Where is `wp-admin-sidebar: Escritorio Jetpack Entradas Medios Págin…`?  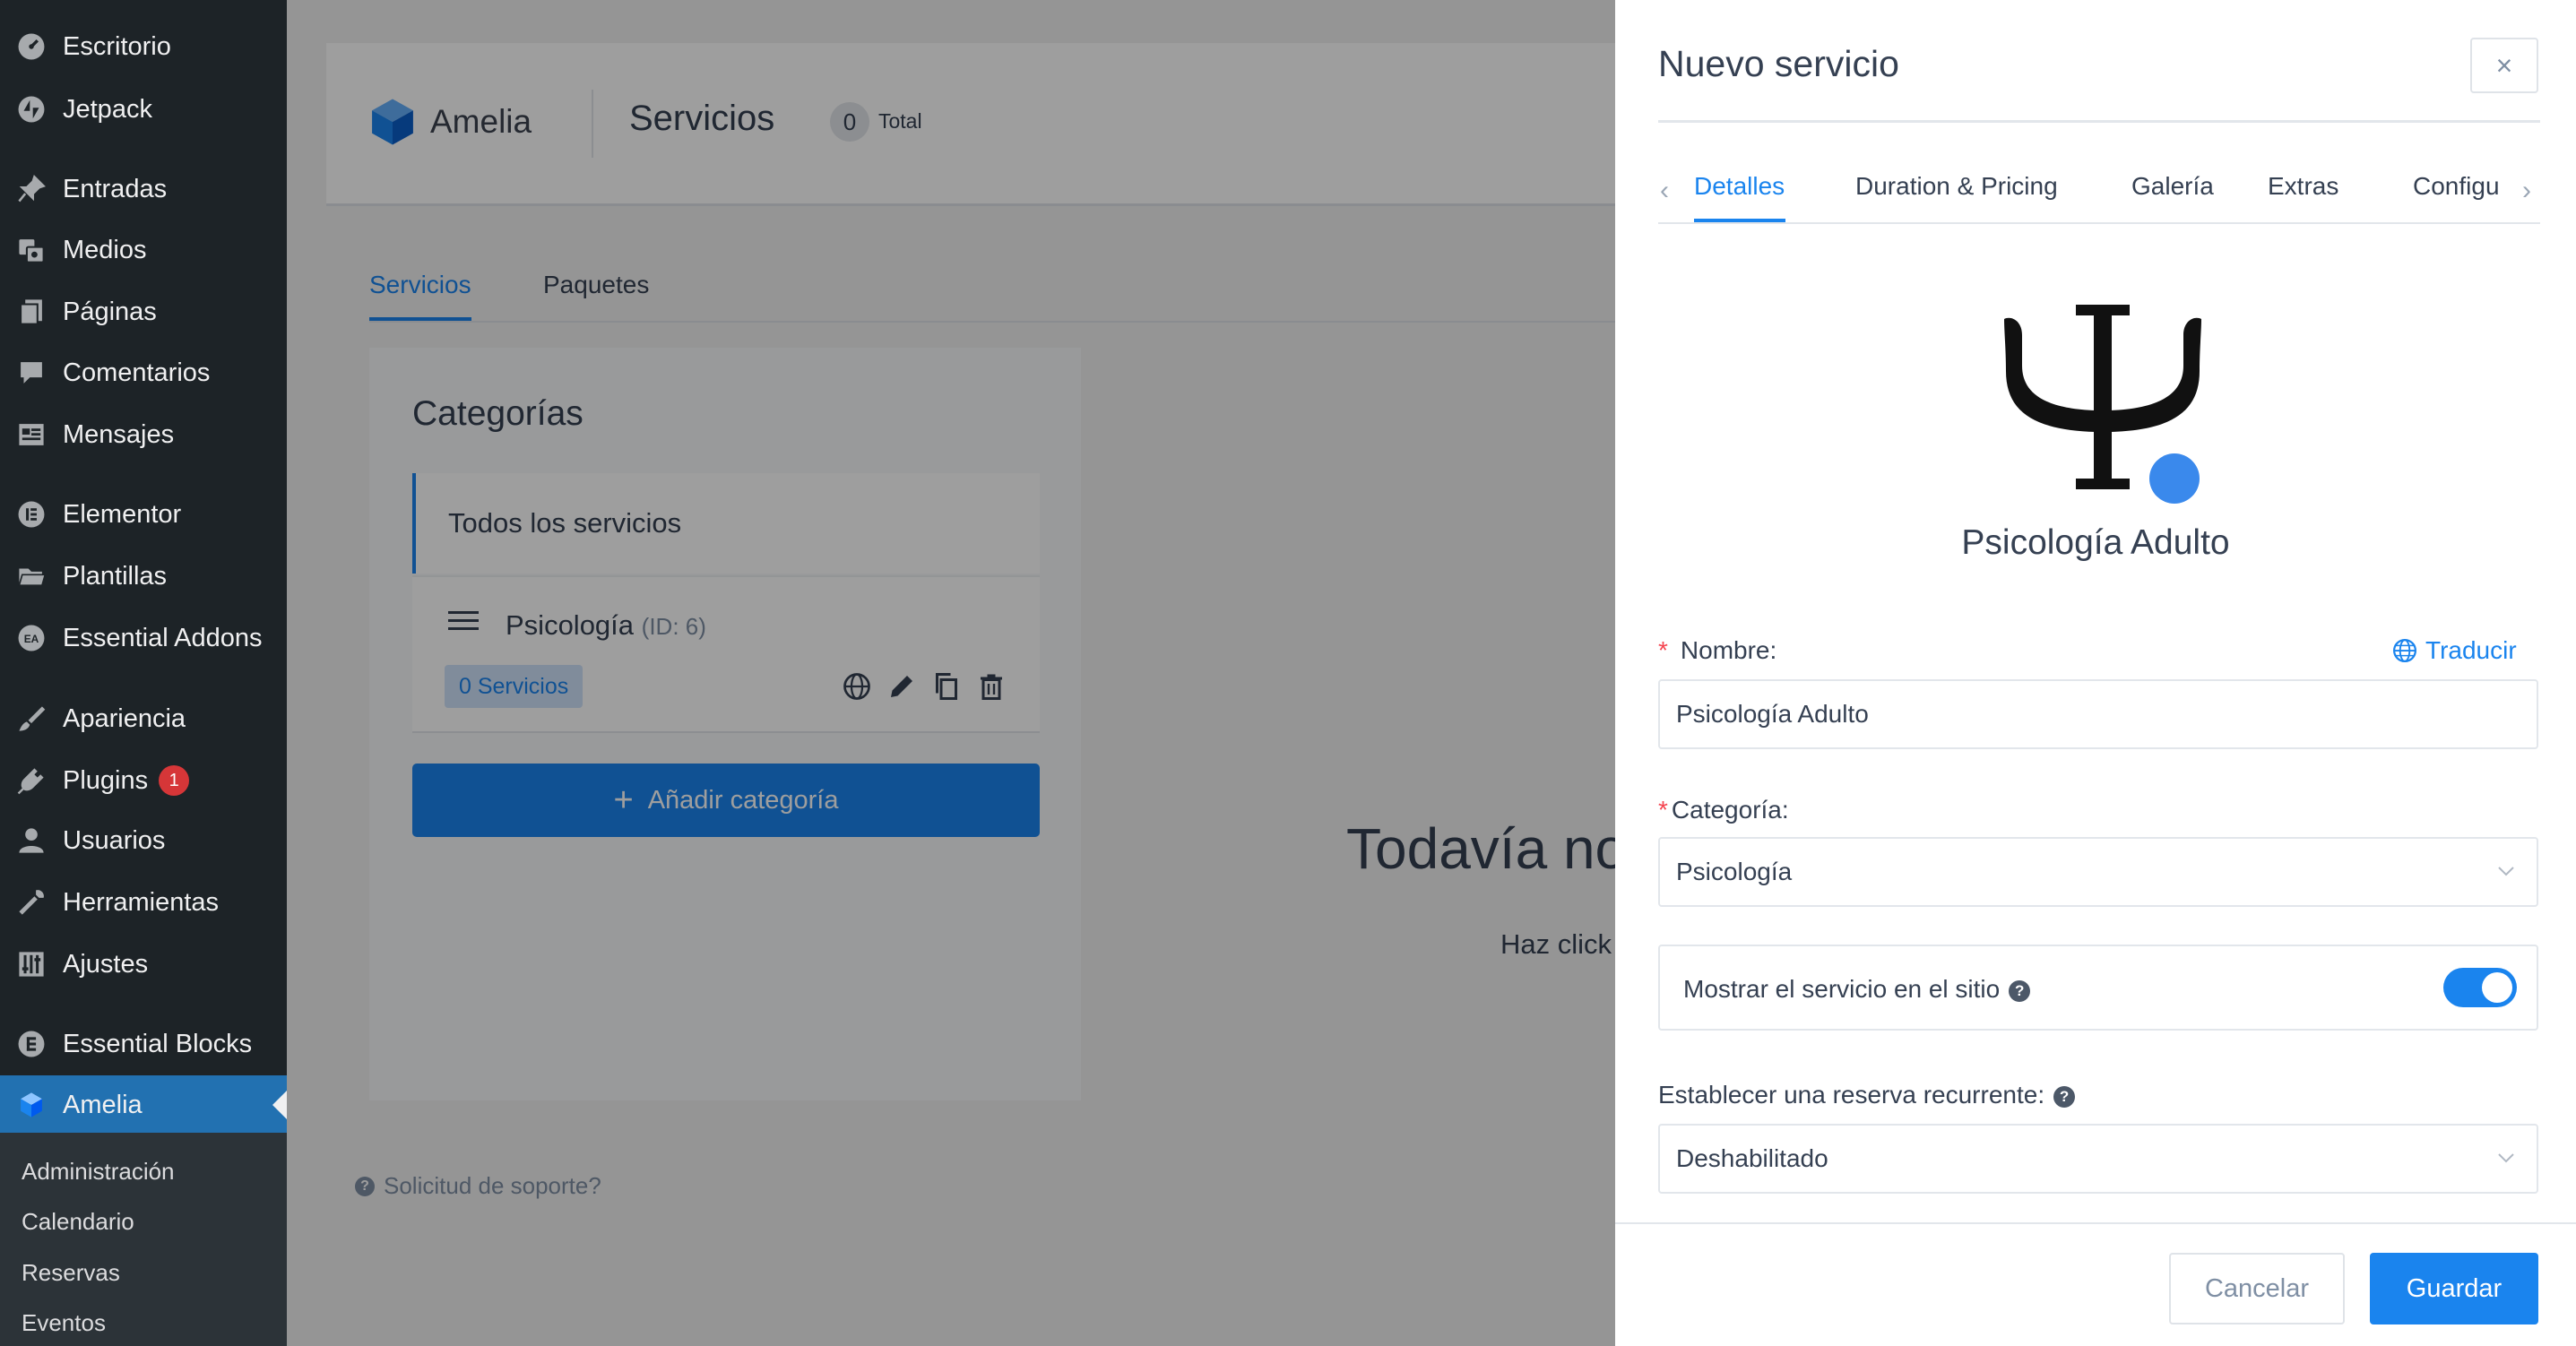 wp-admin-sidebar: Escritorio Jetpack Entradas Medios Págin… is located at coordinates (143, 673).